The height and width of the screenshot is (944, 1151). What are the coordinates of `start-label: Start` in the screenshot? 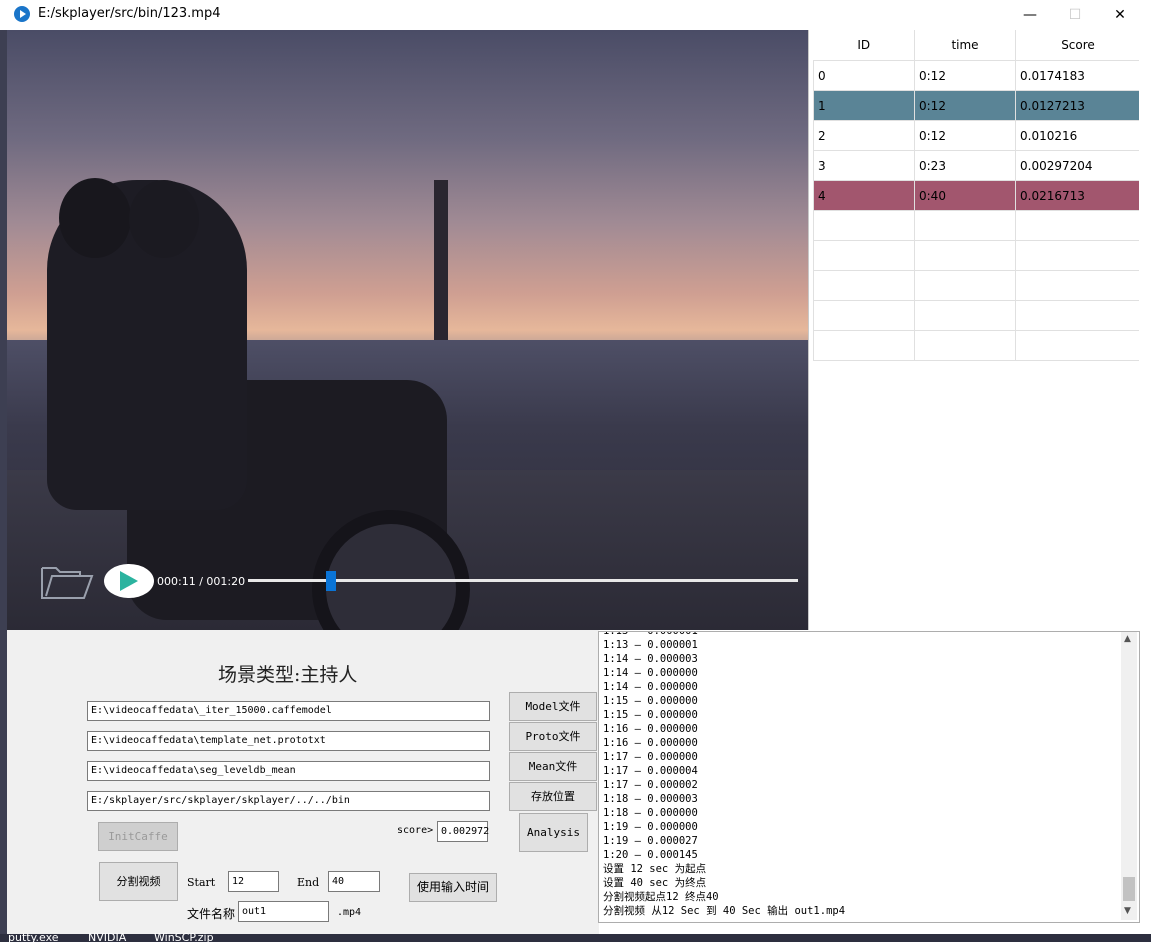 It's located at (201, 882).